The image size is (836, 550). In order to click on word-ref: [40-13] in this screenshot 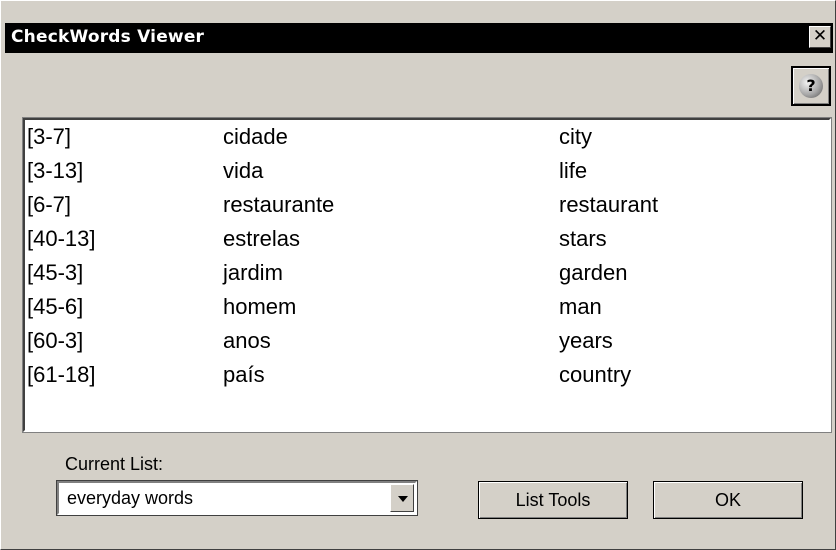, I will do `click(61, 238)`.